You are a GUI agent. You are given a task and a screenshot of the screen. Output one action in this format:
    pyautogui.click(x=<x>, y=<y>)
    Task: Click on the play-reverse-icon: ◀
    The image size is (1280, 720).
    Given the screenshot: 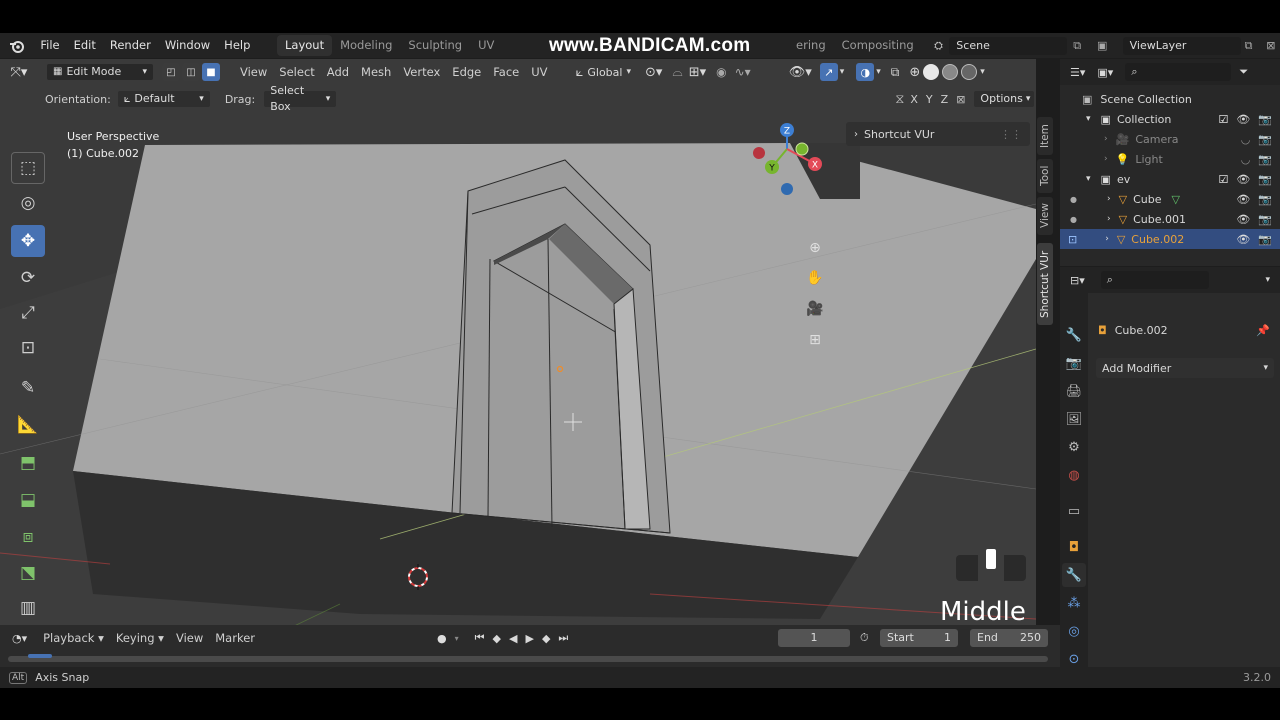 What is the action you would take?
    pyautogui.click(x=513, y=638)
    